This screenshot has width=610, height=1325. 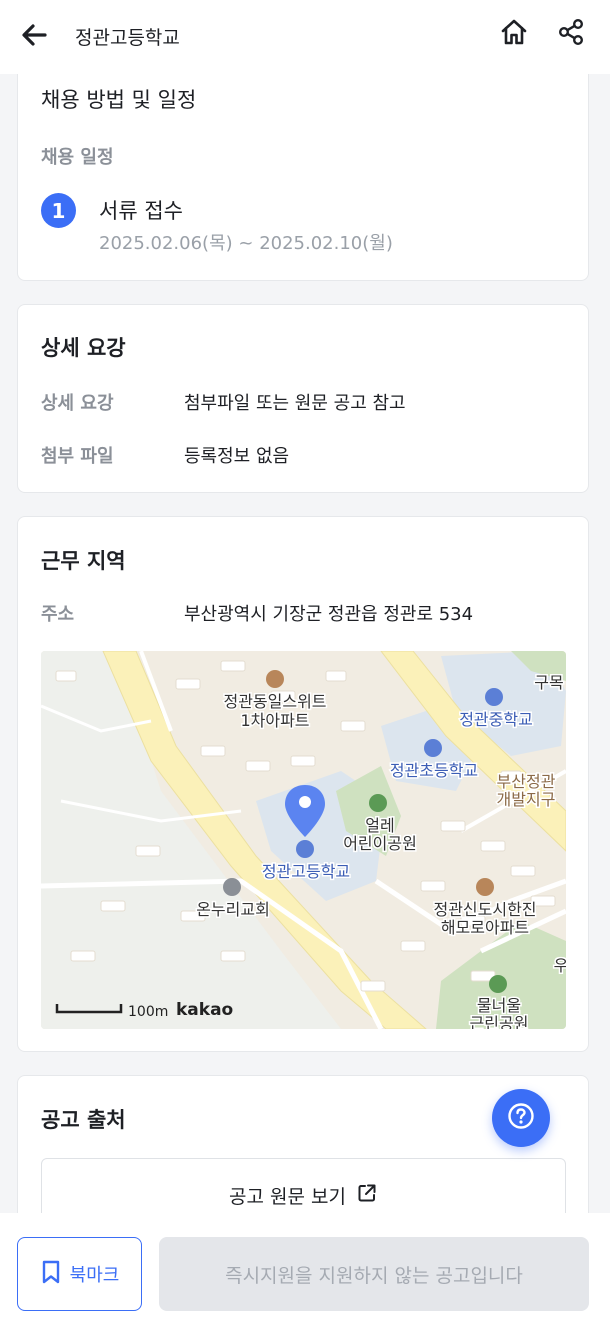 What do you see at coordinates (496, 719) in the screenshot?
I see `map-label-middle-school: 정관중학교` at bounding box center [496, 719].